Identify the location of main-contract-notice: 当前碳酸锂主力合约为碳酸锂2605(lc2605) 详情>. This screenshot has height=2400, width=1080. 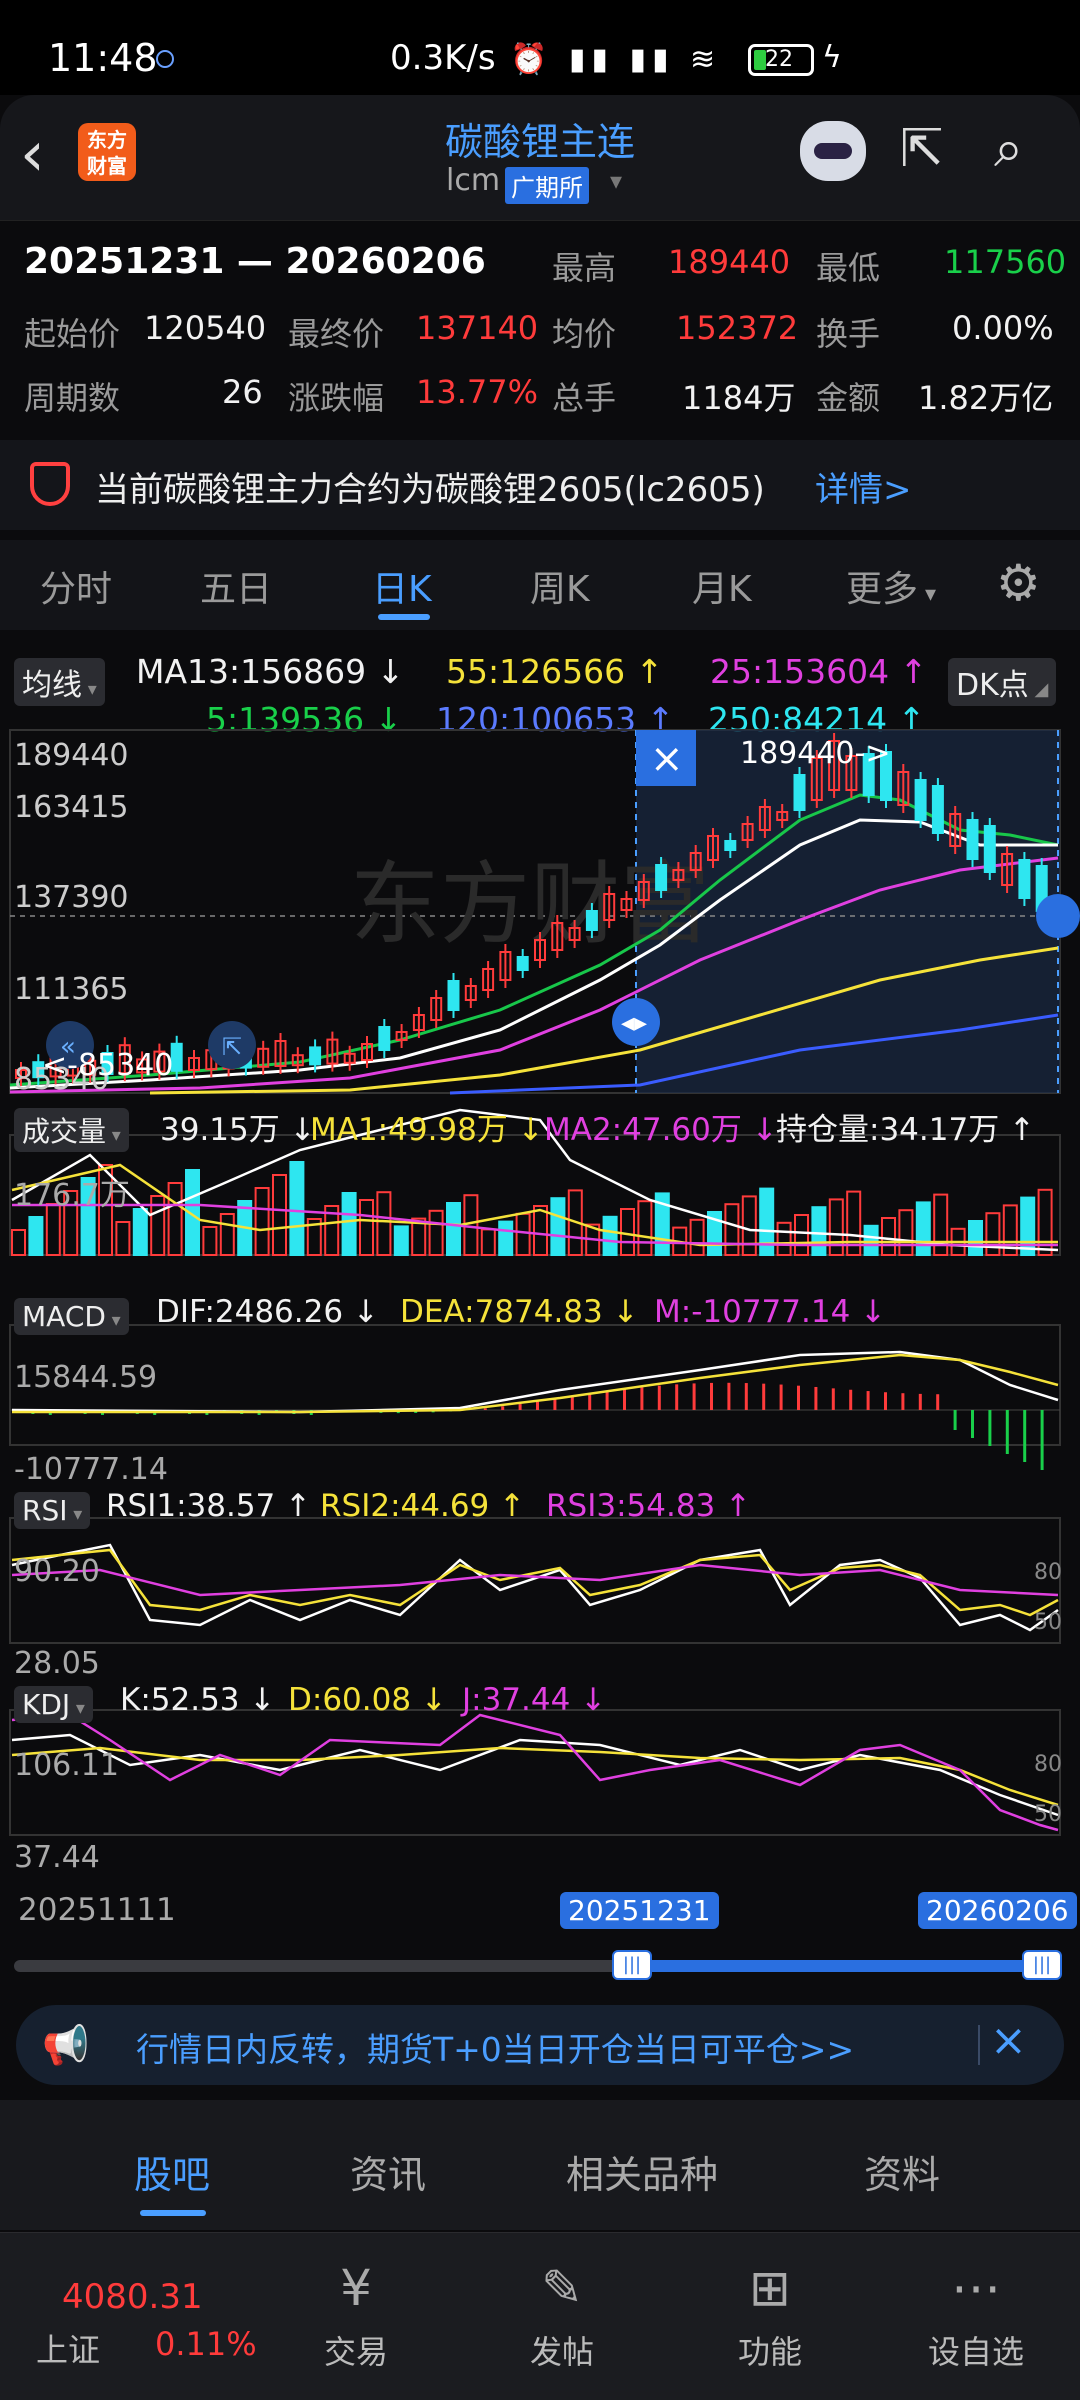
(540, 485).